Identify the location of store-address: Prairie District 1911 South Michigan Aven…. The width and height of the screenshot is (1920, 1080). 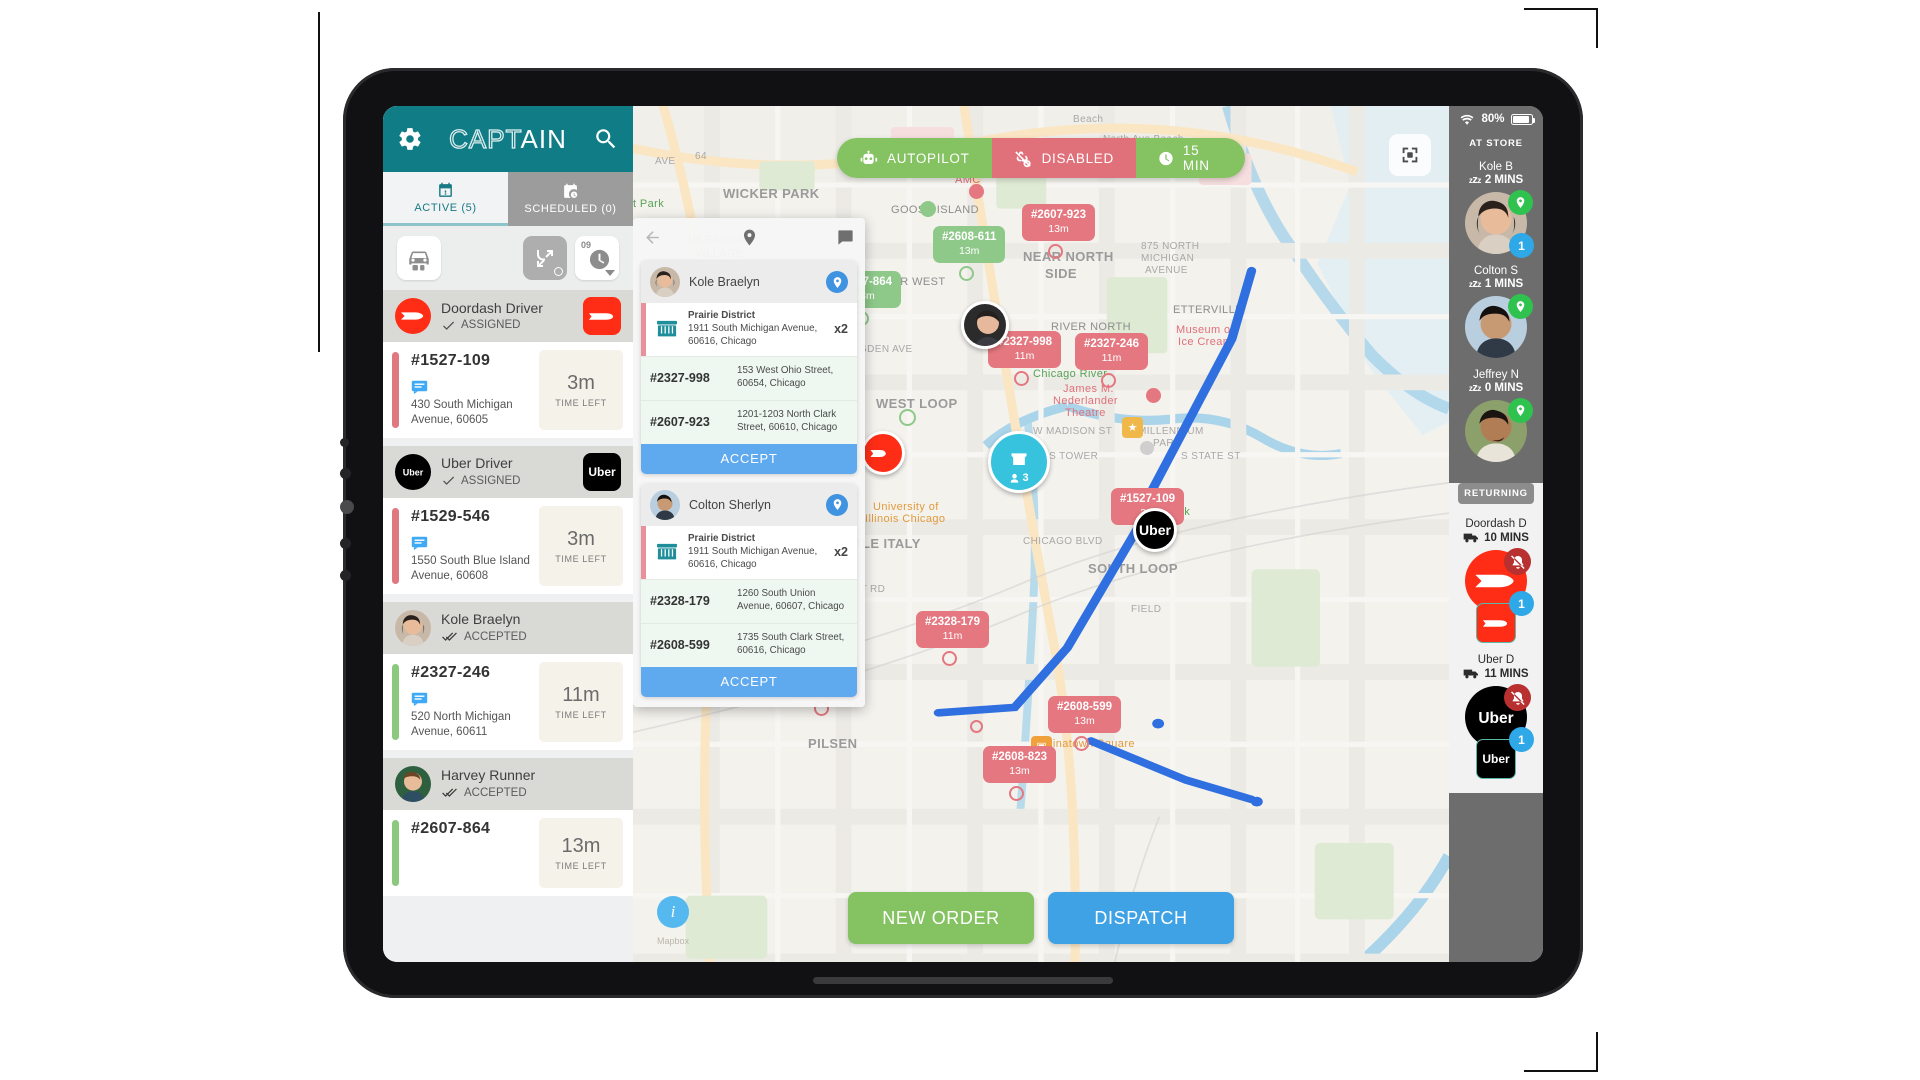
(753, 328).